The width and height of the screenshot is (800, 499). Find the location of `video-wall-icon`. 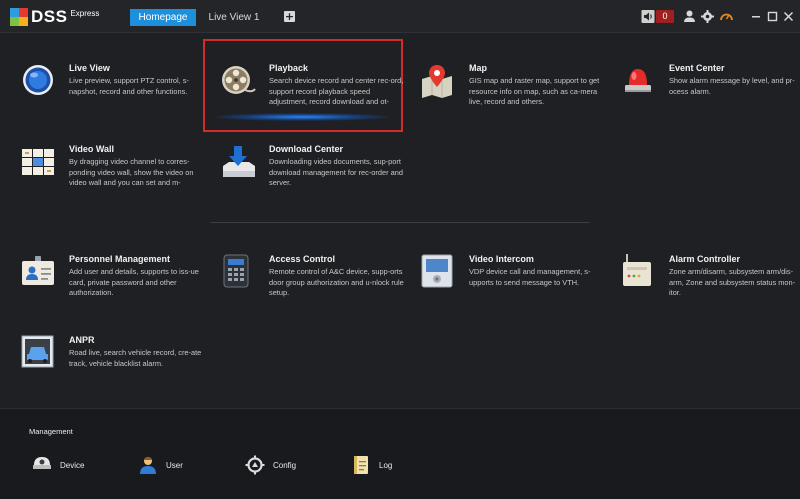

video-wall-icon is located at coordinates (39, 164).